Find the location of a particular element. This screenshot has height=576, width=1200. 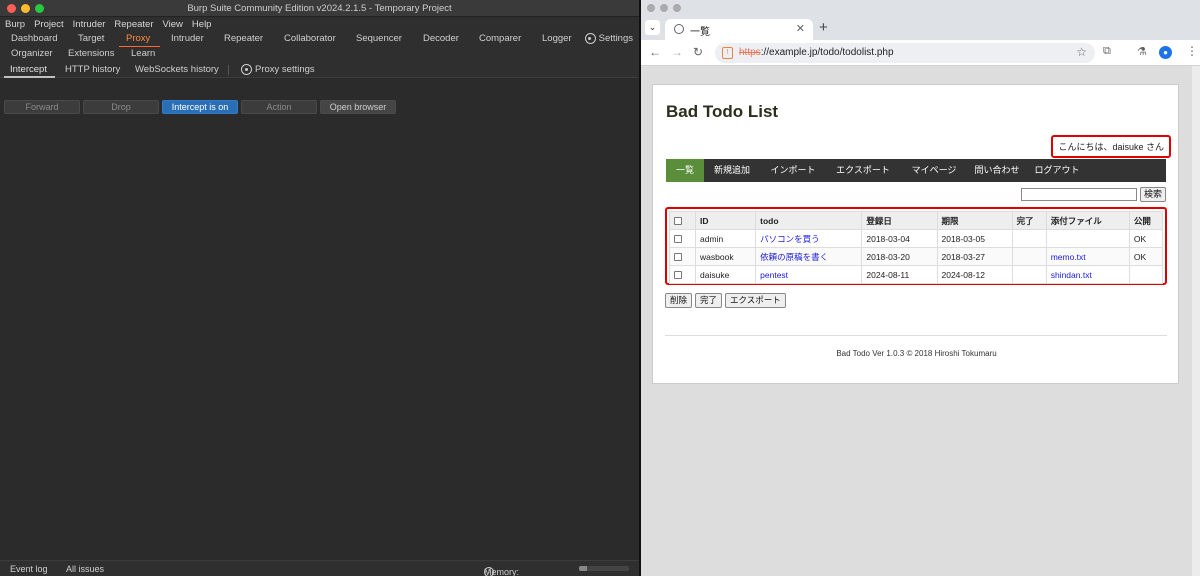

nav-logout: ログアウト is located at coordinates (1057, 170).